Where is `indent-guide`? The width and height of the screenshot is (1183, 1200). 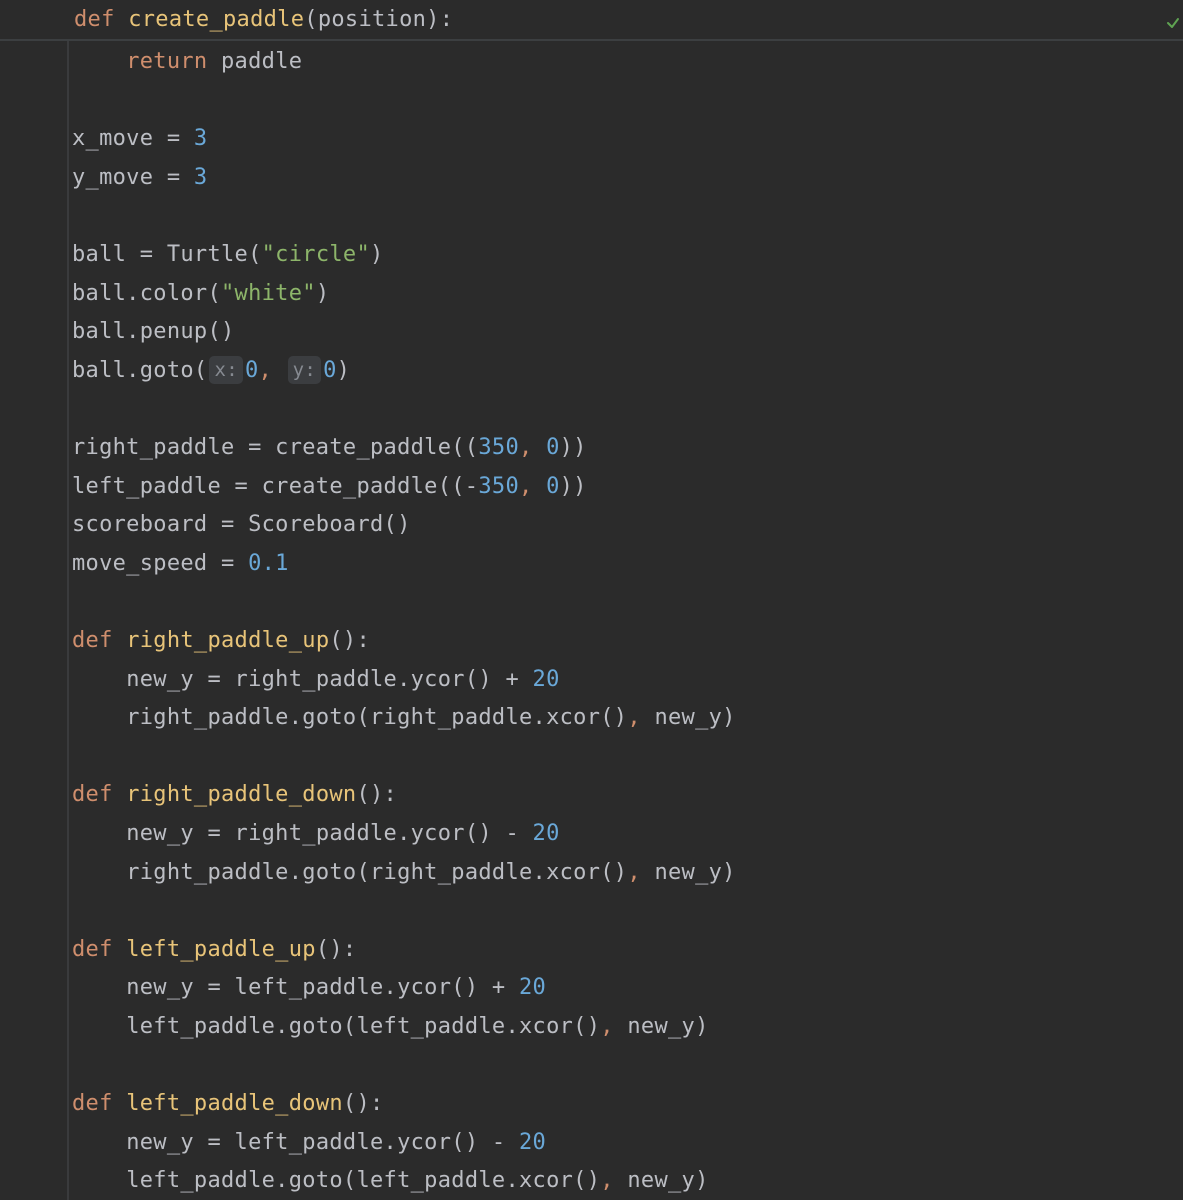
indent-guide is located at coordinates (68, 620).